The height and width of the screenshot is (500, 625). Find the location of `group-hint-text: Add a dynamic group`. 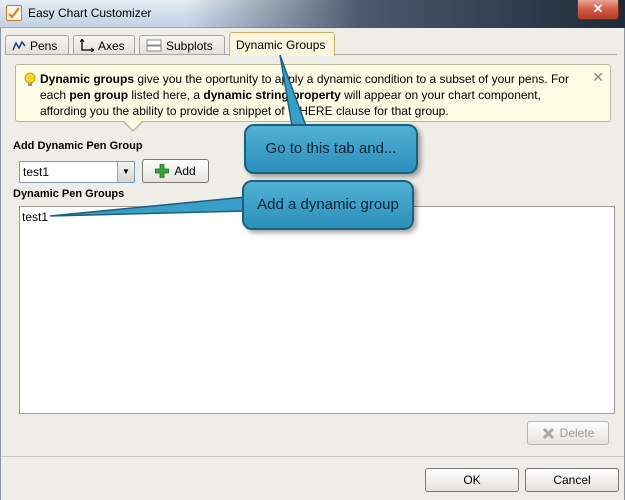

group-hint-text: Add a dynamic group is located at coordinates (328, 204).